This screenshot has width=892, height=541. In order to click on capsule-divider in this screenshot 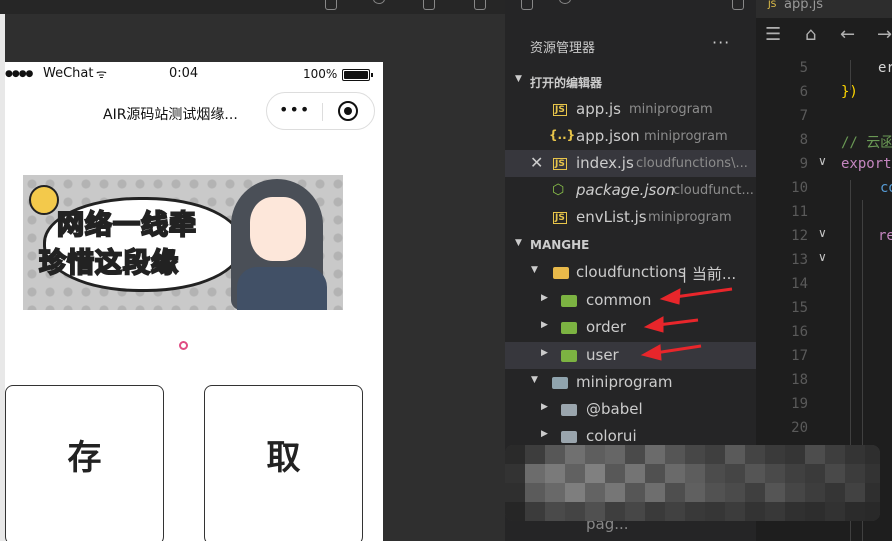, I will do `click(322, 112)`.